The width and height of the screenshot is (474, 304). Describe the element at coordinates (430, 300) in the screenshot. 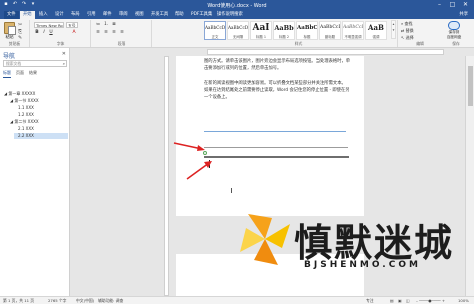

I see `zoom-slider: – ────●──── +` at that location.